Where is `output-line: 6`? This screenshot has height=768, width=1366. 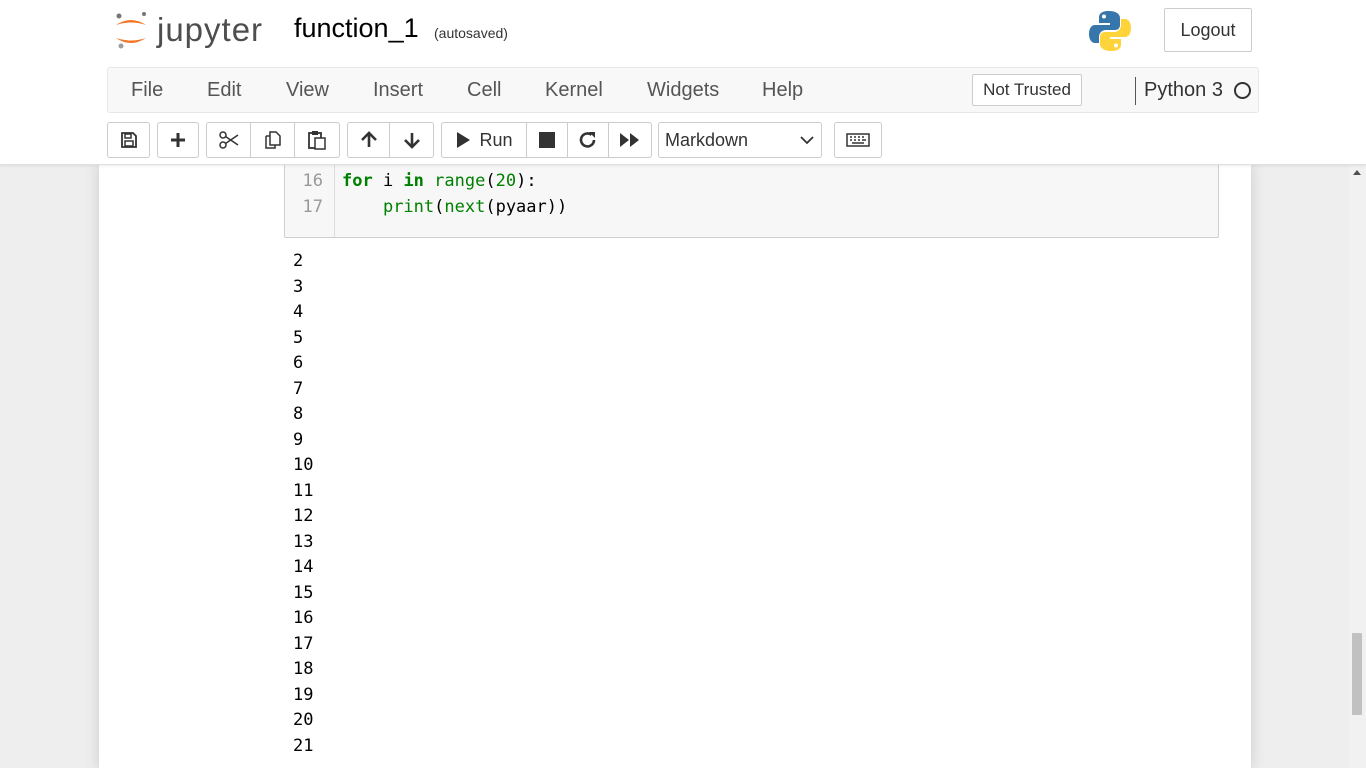
output-line: 6 is located at coordinates (298, 363).